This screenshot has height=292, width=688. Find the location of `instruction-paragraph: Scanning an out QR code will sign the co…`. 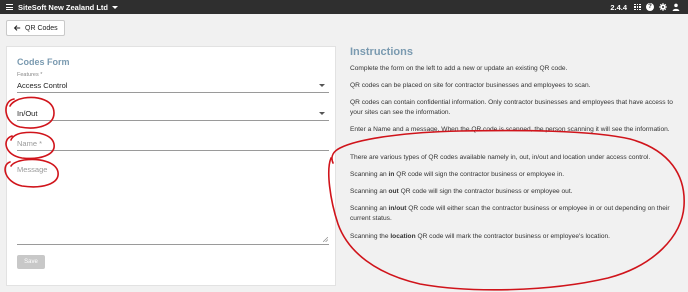

instruction-paragraph: Scanning an out QR code will sign the co… is located at coordinates (515, 192).